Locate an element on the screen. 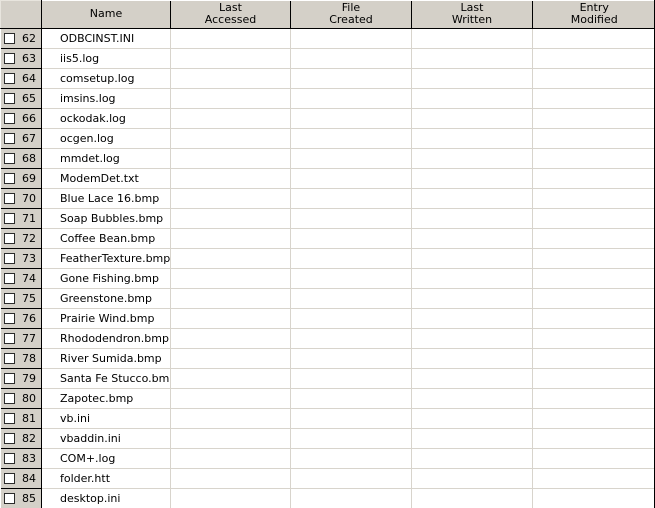 The image size is (655, 508). row-selector-cell: 69 is located at coordinates (21, 178).